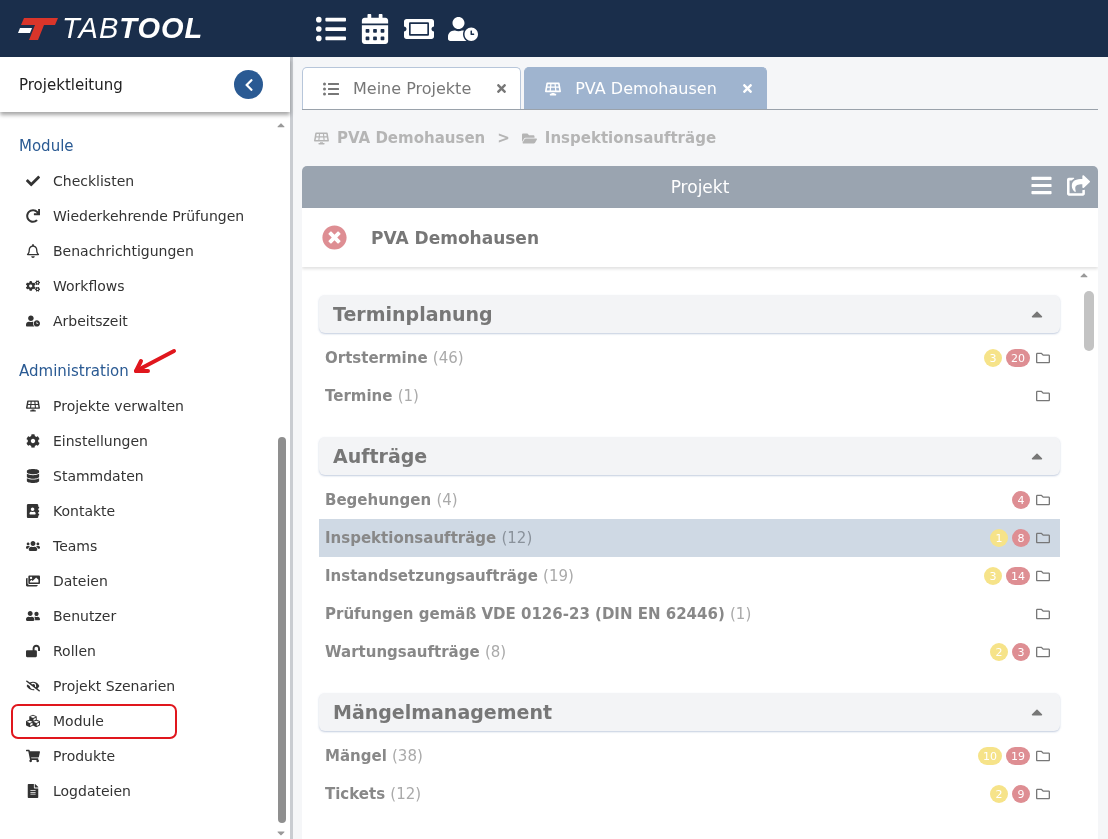 The height and width of the screenshot is (839, 1108). I want to click on check-icon, so click(33, 180).